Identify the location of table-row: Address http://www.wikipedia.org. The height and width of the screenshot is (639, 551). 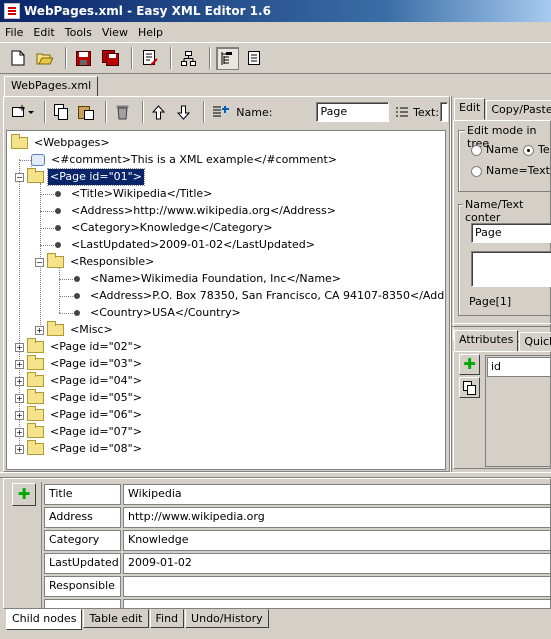
(297, 518).